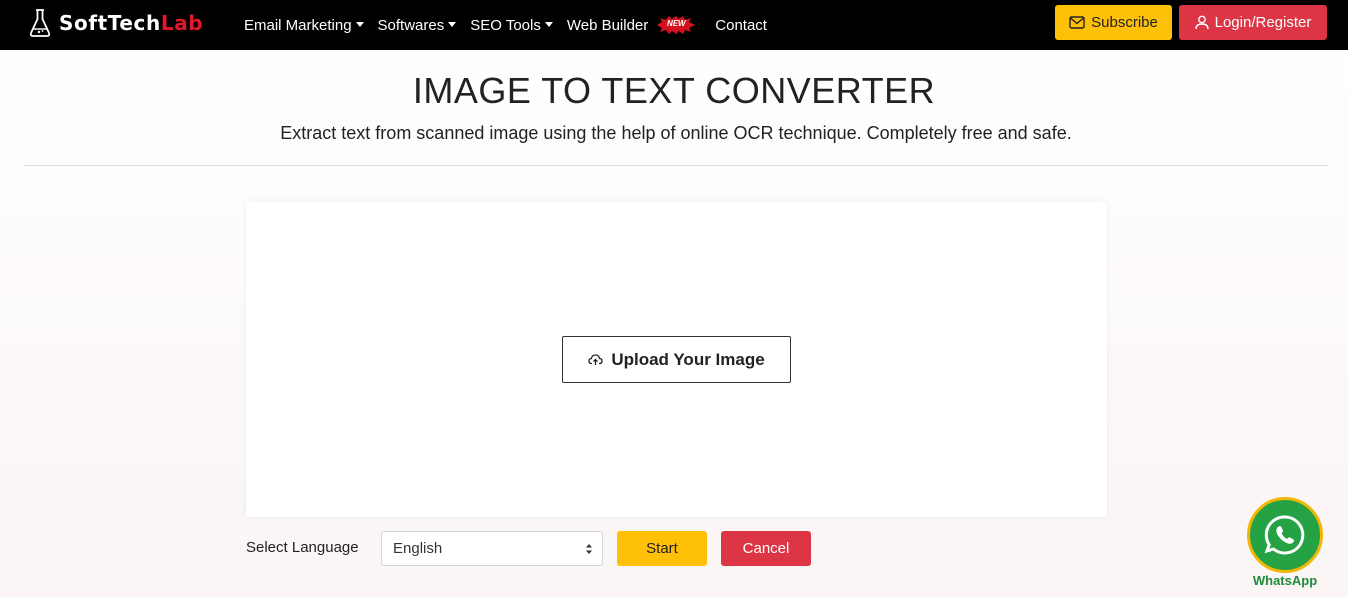 The width and height of the screenshot is (1348, 597). I want to click on language-select: English, so click(492, 548).